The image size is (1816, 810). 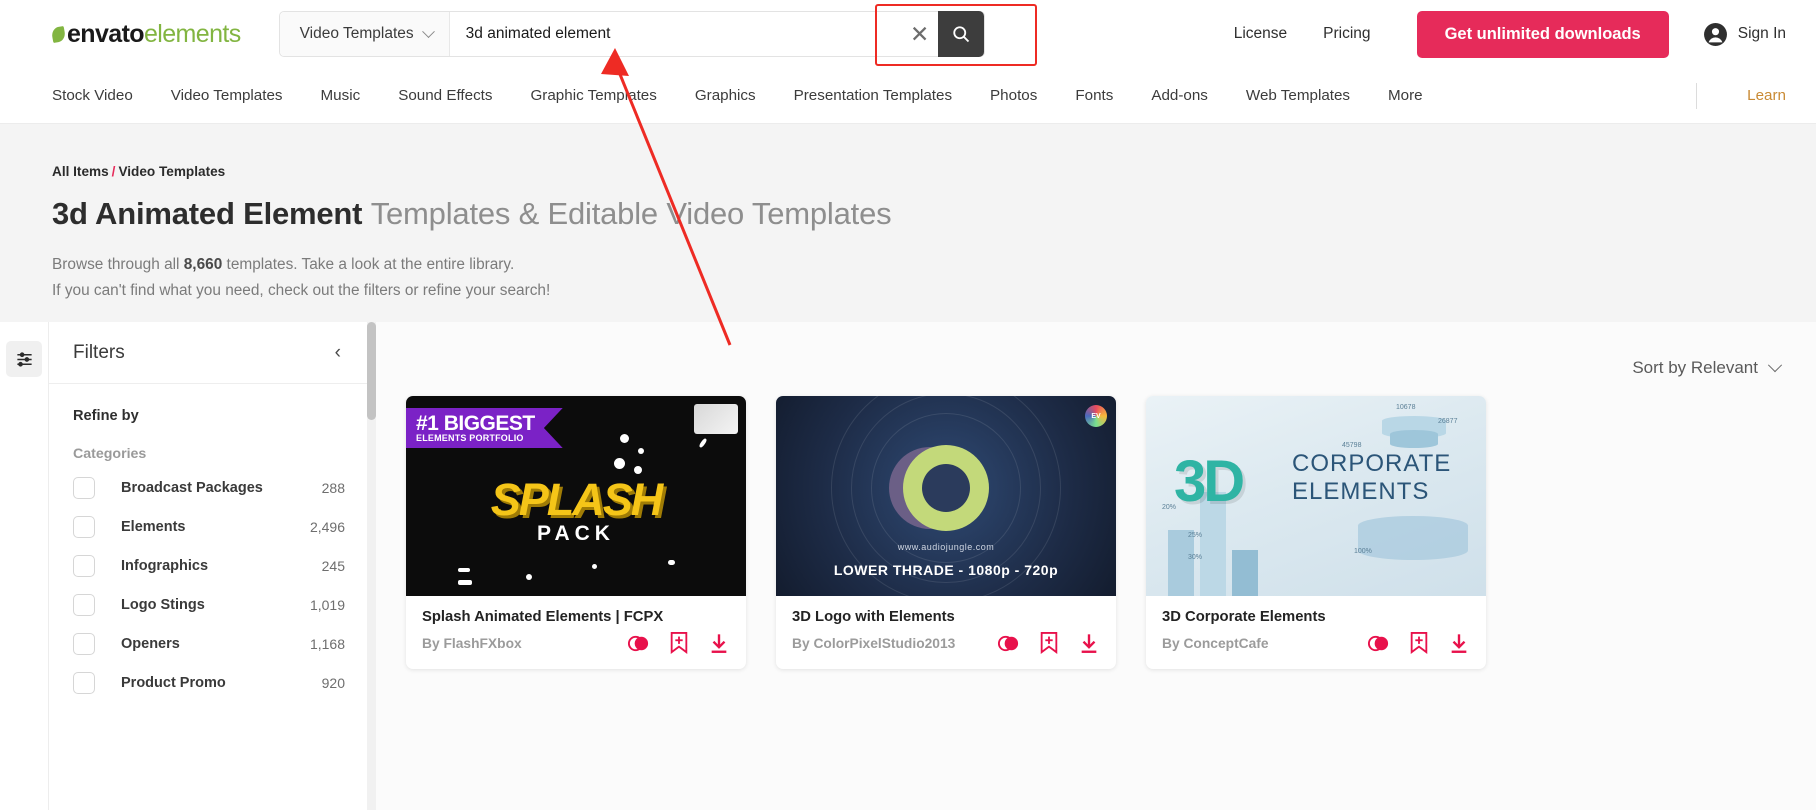 I want to click on nav-item-video-templates: Video Templates, so click(x=227, y=95).